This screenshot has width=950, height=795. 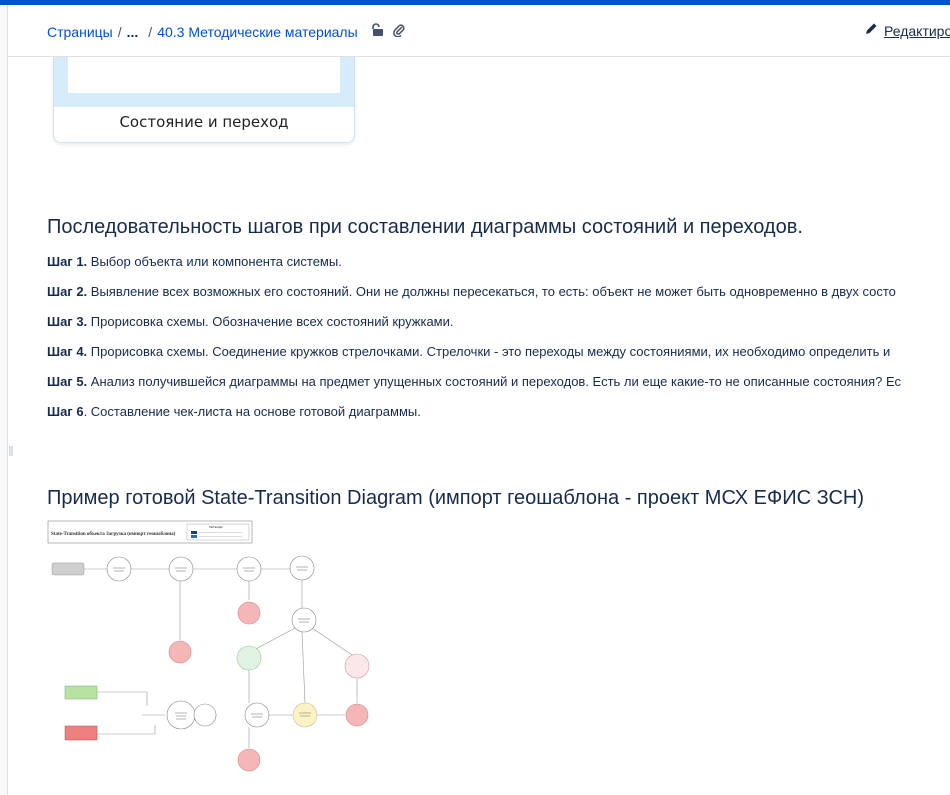 I want to click on unlock-icon, so click(x=378, y=31).